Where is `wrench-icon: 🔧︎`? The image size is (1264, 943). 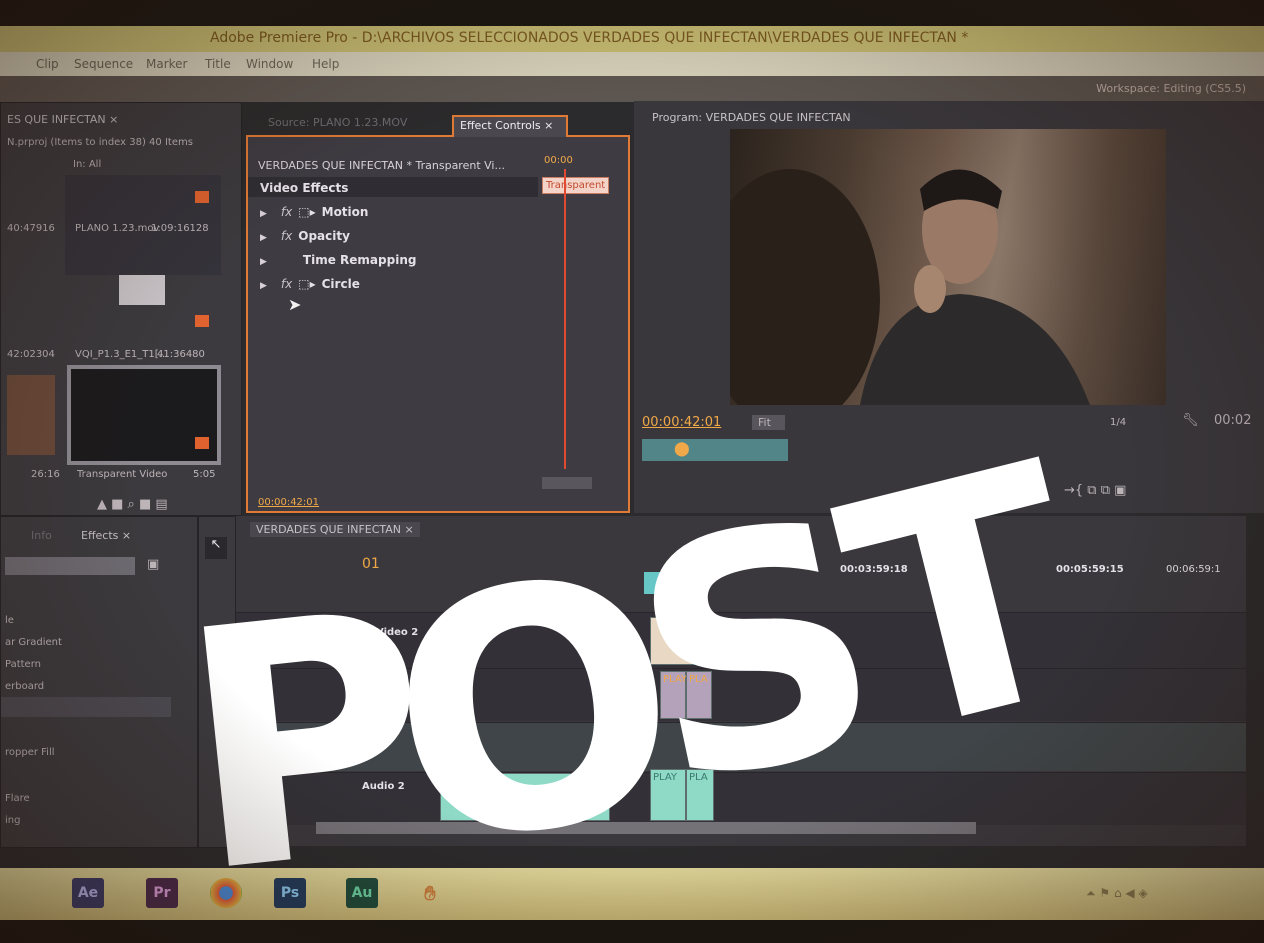 wrench-icon: 🔧︎ is located at coordinates (1190, 420).